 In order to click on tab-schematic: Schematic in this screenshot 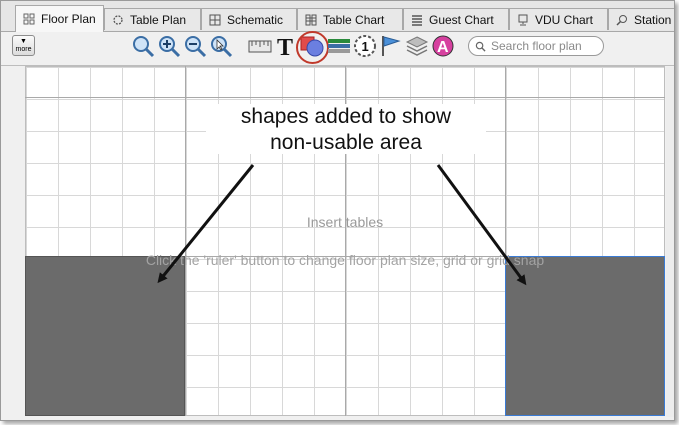, I will do `click(249, 19)`.